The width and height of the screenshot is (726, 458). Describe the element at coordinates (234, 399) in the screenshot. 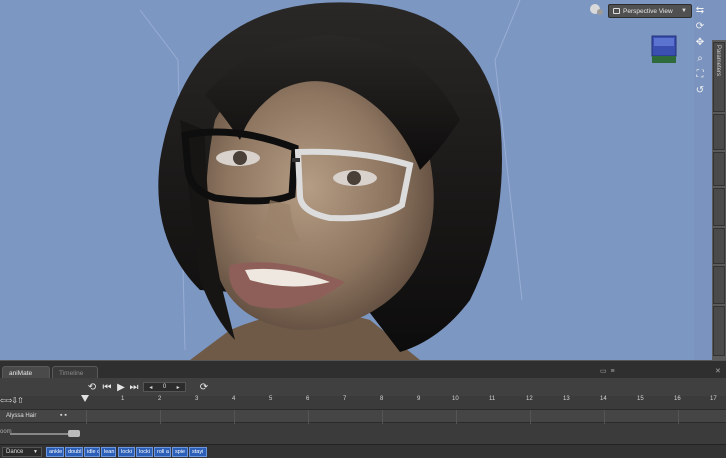

I see `ruler-tick: 4` at that location.